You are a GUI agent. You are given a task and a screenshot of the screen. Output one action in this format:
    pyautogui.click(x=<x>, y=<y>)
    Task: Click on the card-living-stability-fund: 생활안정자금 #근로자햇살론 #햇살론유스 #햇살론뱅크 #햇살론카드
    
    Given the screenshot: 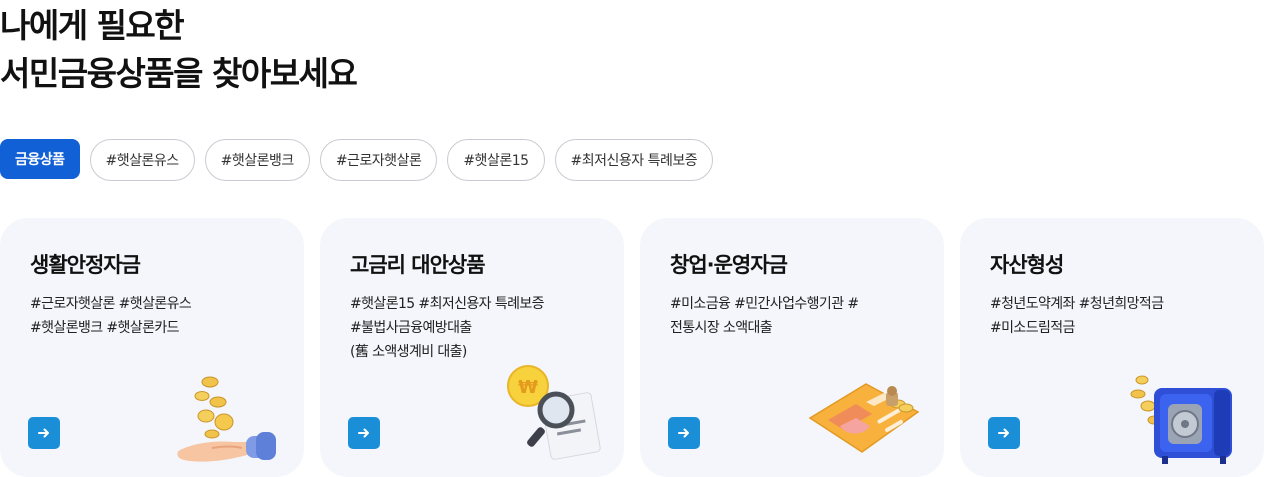 What is the action you would take?
    pyautogui.click(x=152, y=347)
    